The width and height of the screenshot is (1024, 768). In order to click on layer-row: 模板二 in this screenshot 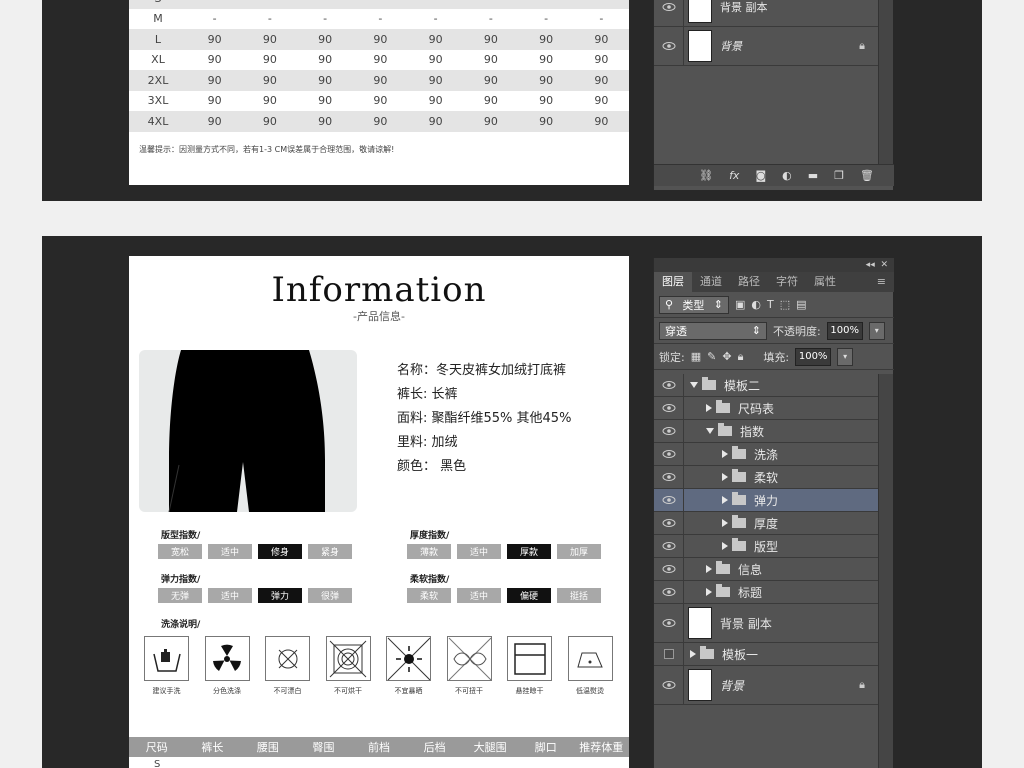, I will do `click(766, 385)`.